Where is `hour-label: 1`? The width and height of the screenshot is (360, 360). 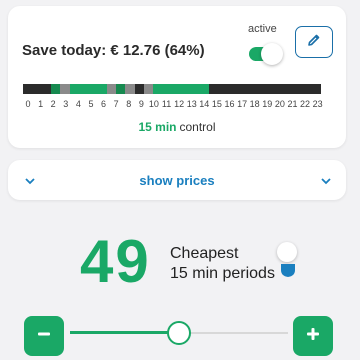
hour-label: 1 is located at coordinates (41, 104).